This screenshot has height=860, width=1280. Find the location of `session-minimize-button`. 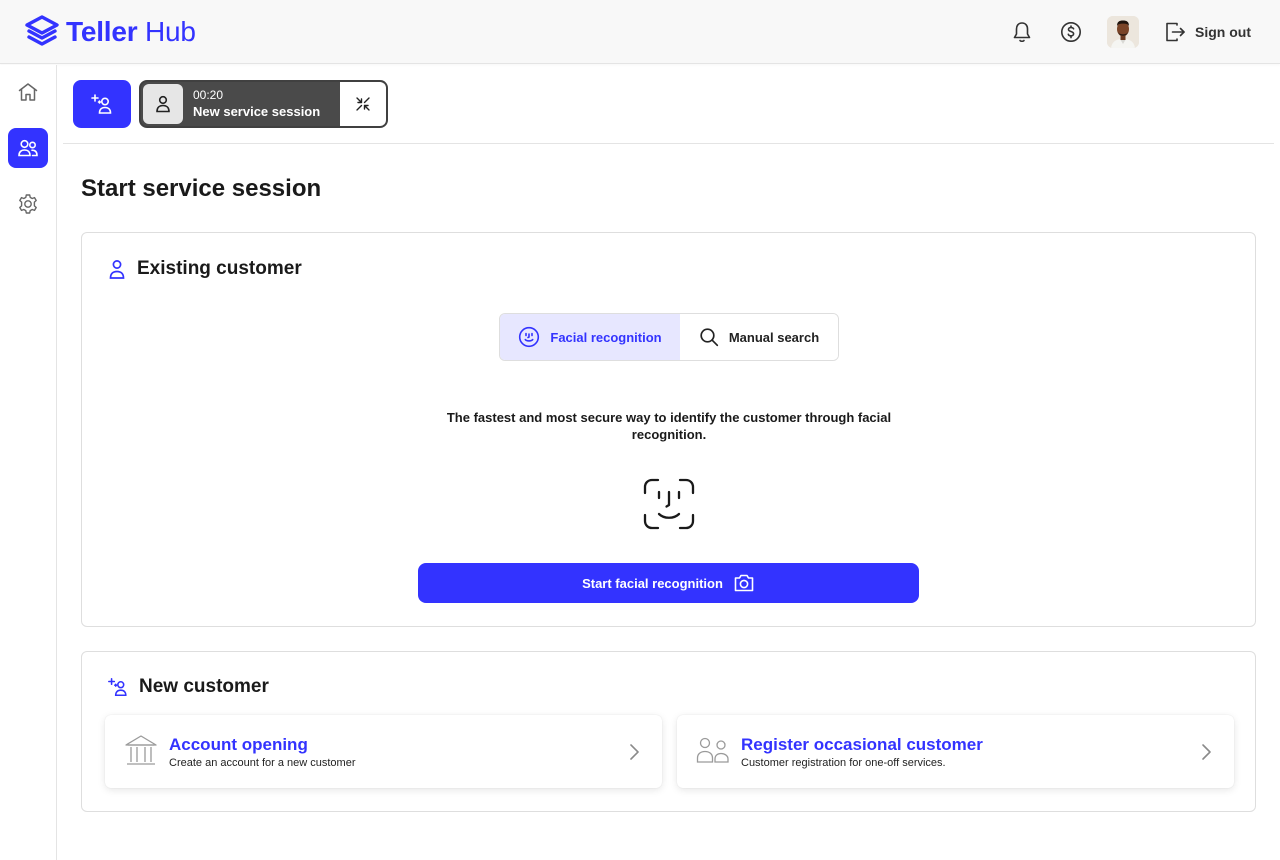

session-minimize-button is located at coordinates (363, 104).